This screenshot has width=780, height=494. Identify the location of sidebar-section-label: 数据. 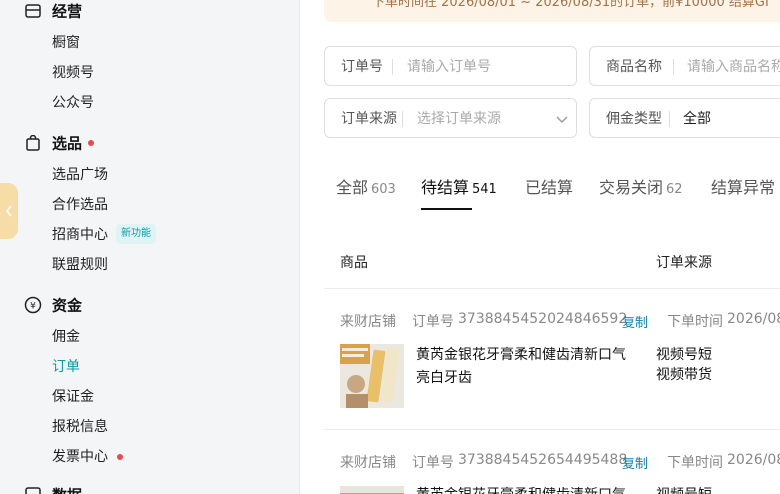
(67, 489).